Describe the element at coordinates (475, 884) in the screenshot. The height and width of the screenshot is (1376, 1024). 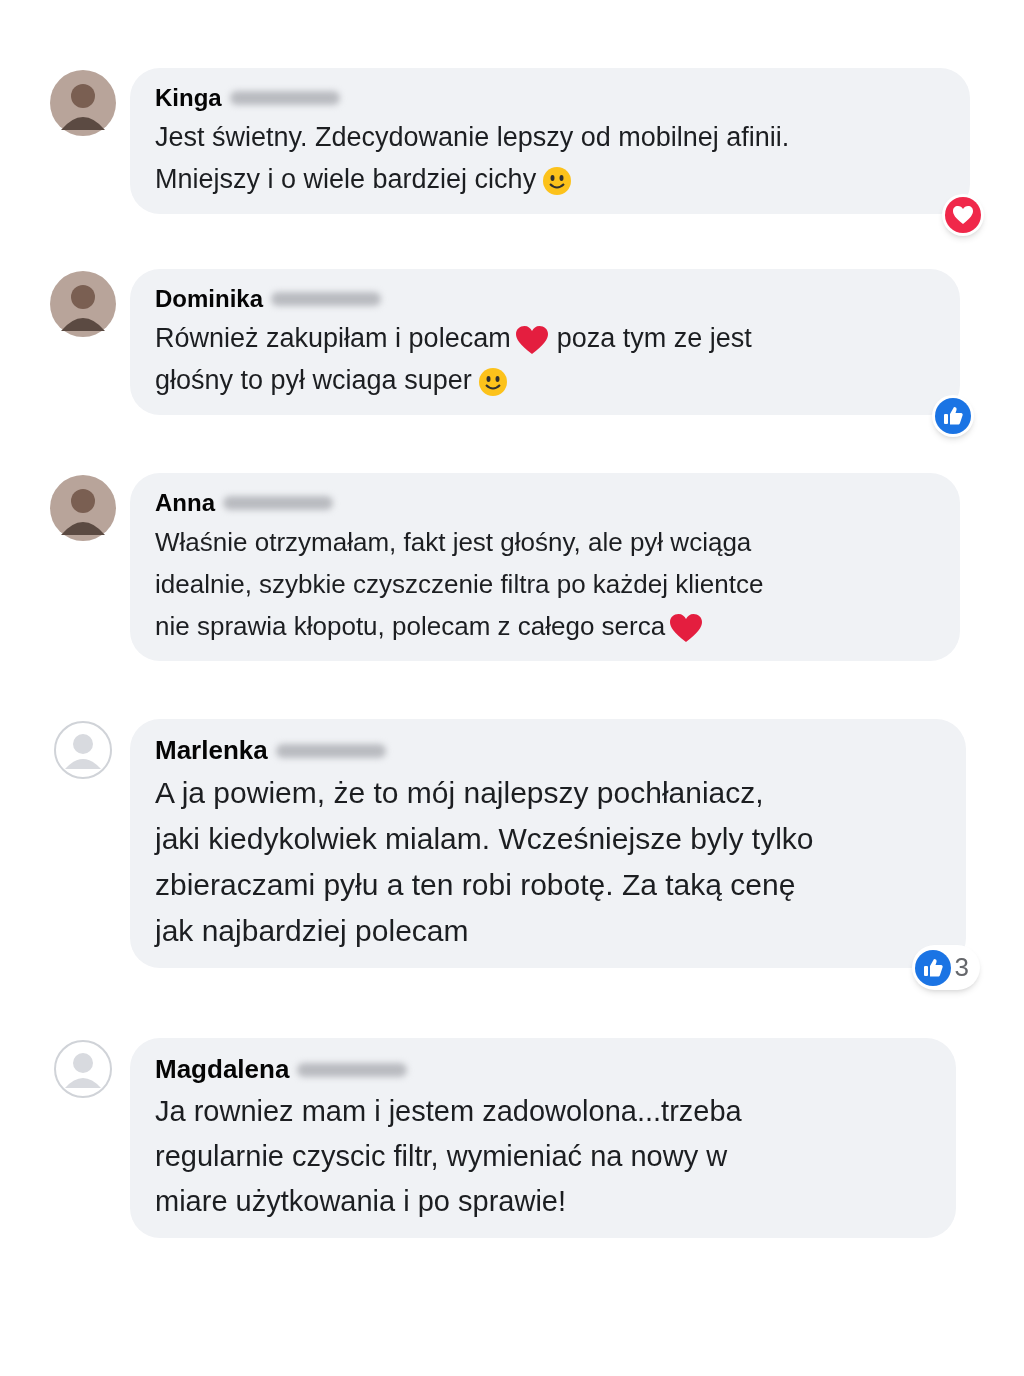
I see `comment-text: zbieraczami pyłu a ten robi robotę. Za taką cenę` at that location.